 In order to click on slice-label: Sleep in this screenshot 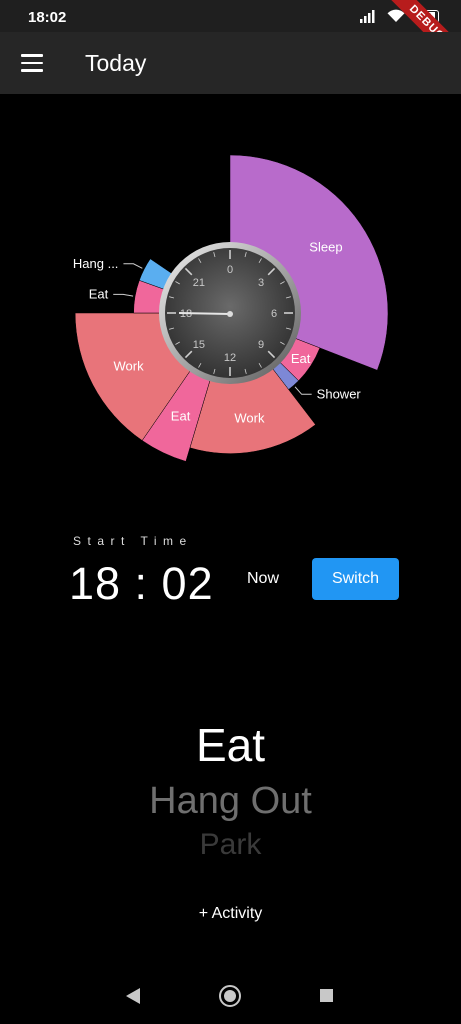, I will do `click(325, 246)`.